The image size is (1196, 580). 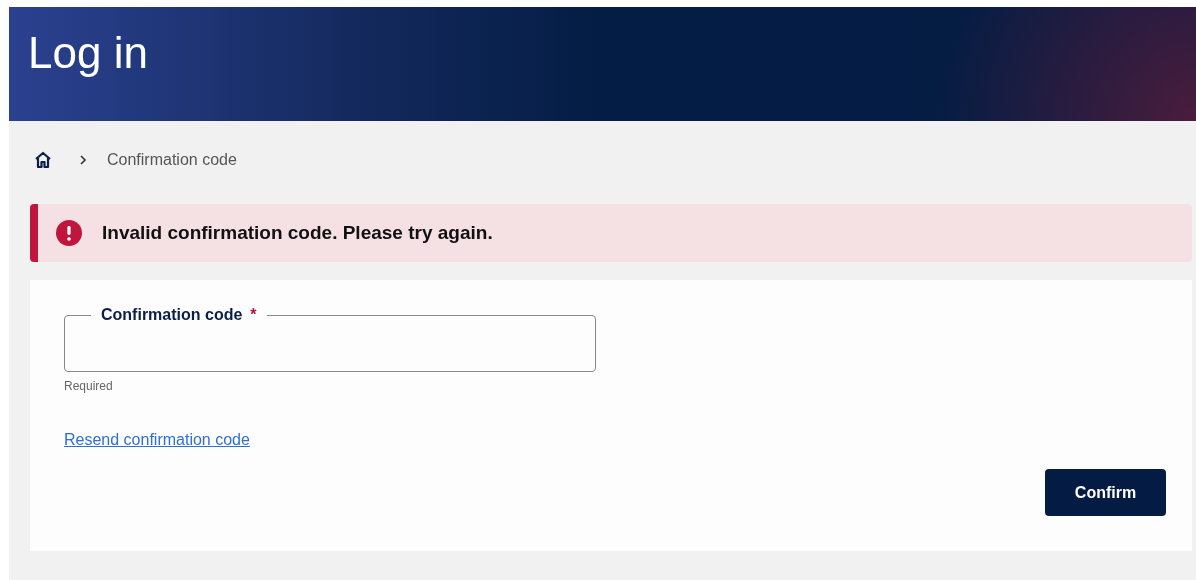 I want to click on alert-message: Invalid confirmation code. Please try again., so click(x=297, y=233).